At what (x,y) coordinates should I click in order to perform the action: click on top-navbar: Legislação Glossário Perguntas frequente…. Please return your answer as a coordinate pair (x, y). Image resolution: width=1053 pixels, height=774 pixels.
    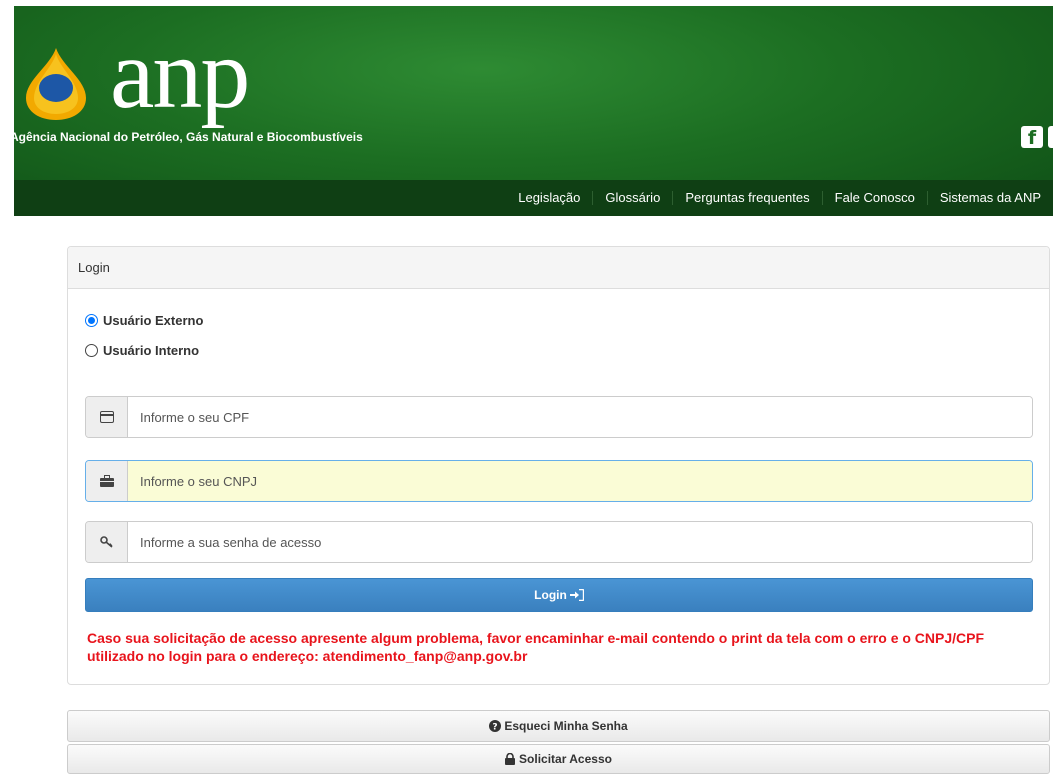
    Looking at the image, I should click on (533, 198).